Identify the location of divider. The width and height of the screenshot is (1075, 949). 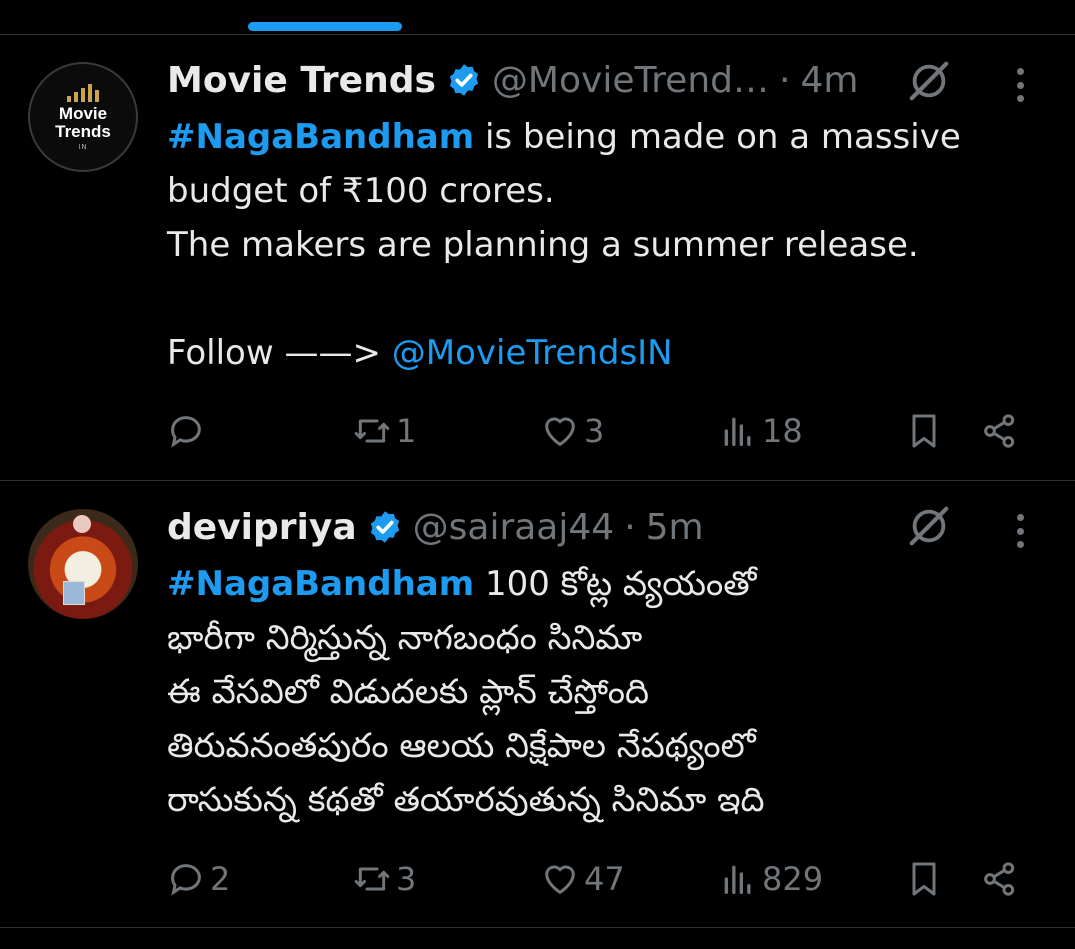
(537, 927).